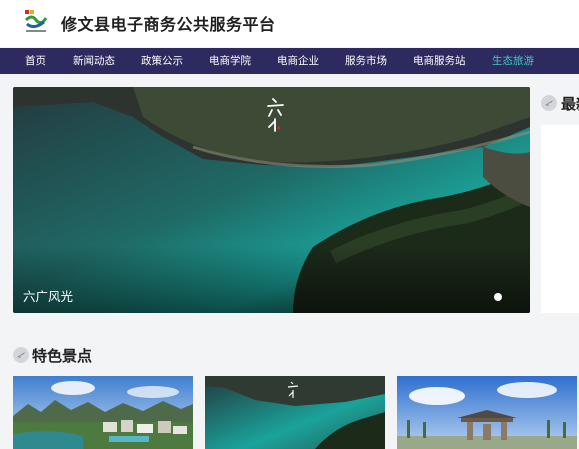 Image resolution: width=579 pixels, height=449 pixels. I want to click on carousel-dot, so click(498, 297).